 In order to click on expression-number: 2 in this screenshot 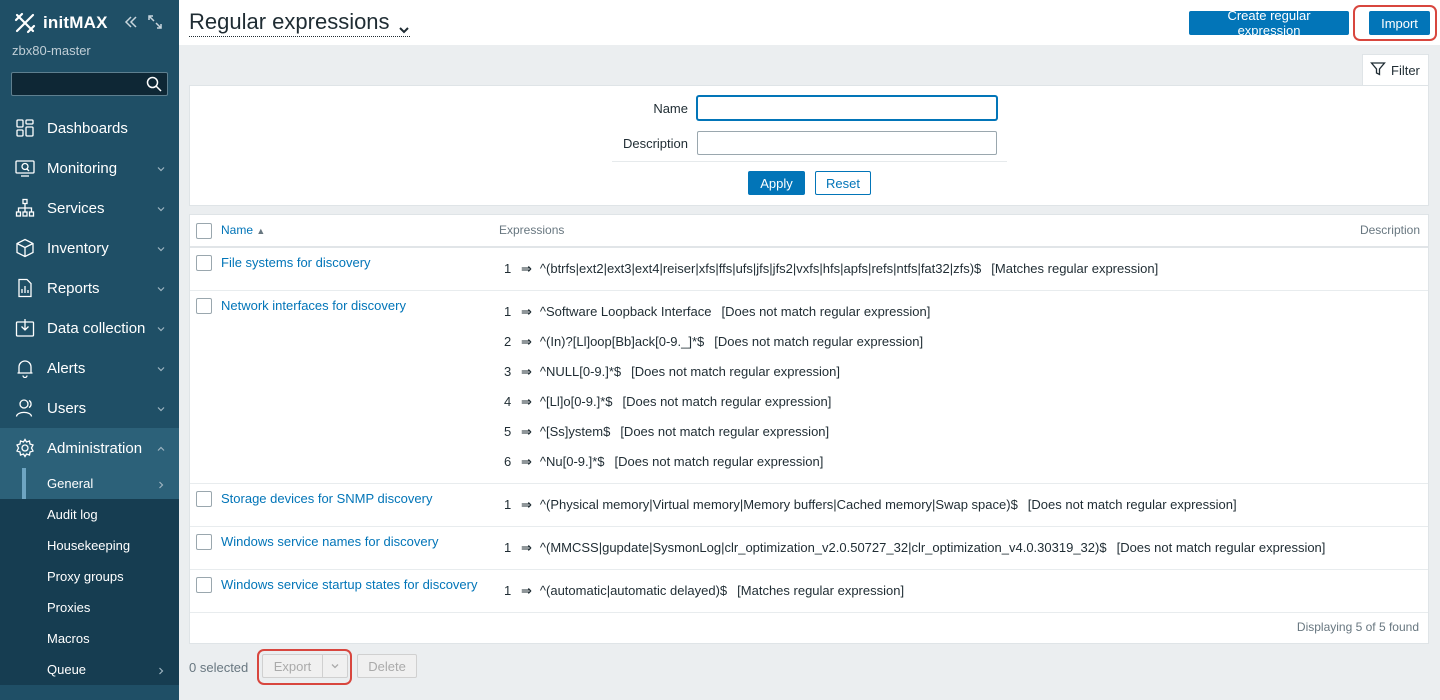, I will do `click(508, 341)`.